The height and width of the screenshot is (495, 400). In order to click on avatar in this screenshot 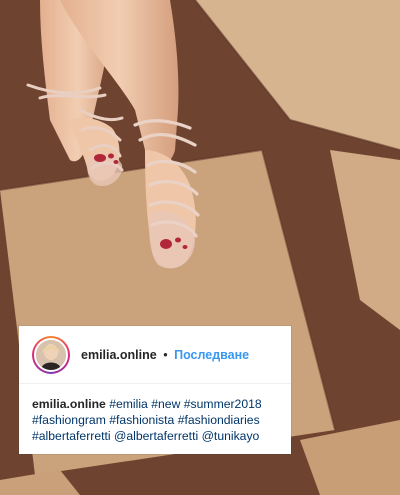, I will do `click(51, 354)`.